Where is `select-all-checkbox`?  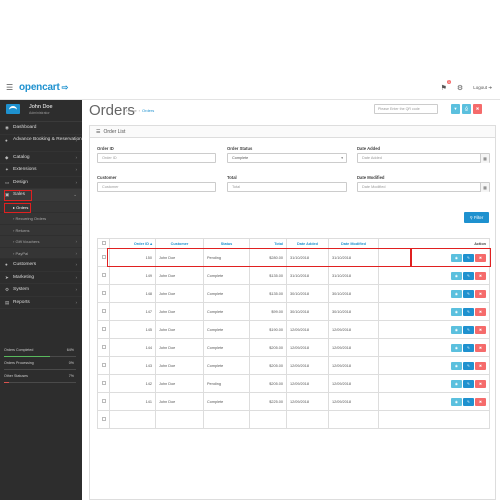
select-all-checkbox is located at coordinates (103, 243).